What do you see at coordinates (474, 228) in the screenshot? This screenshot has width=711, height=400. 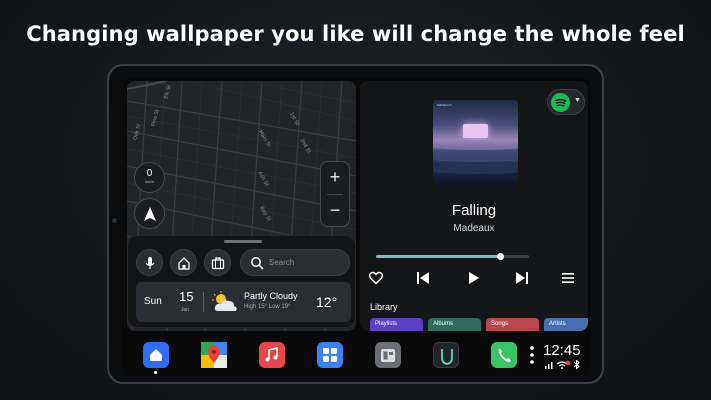 I see `track-artist: Madeaux` at bounding box center [474, 228].